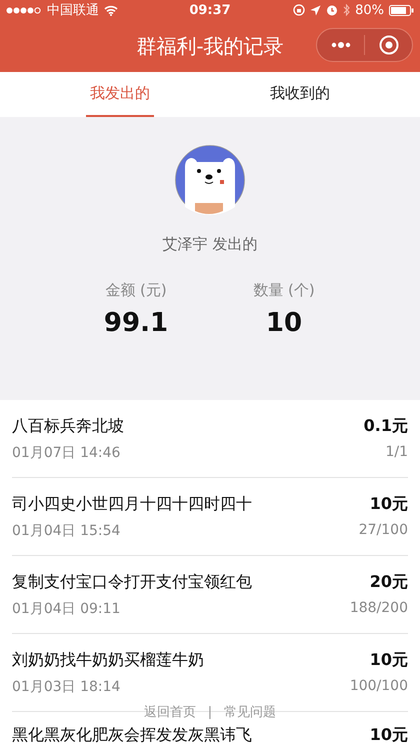  I want to click on claimed-count: 188/200, so click(379, 608).